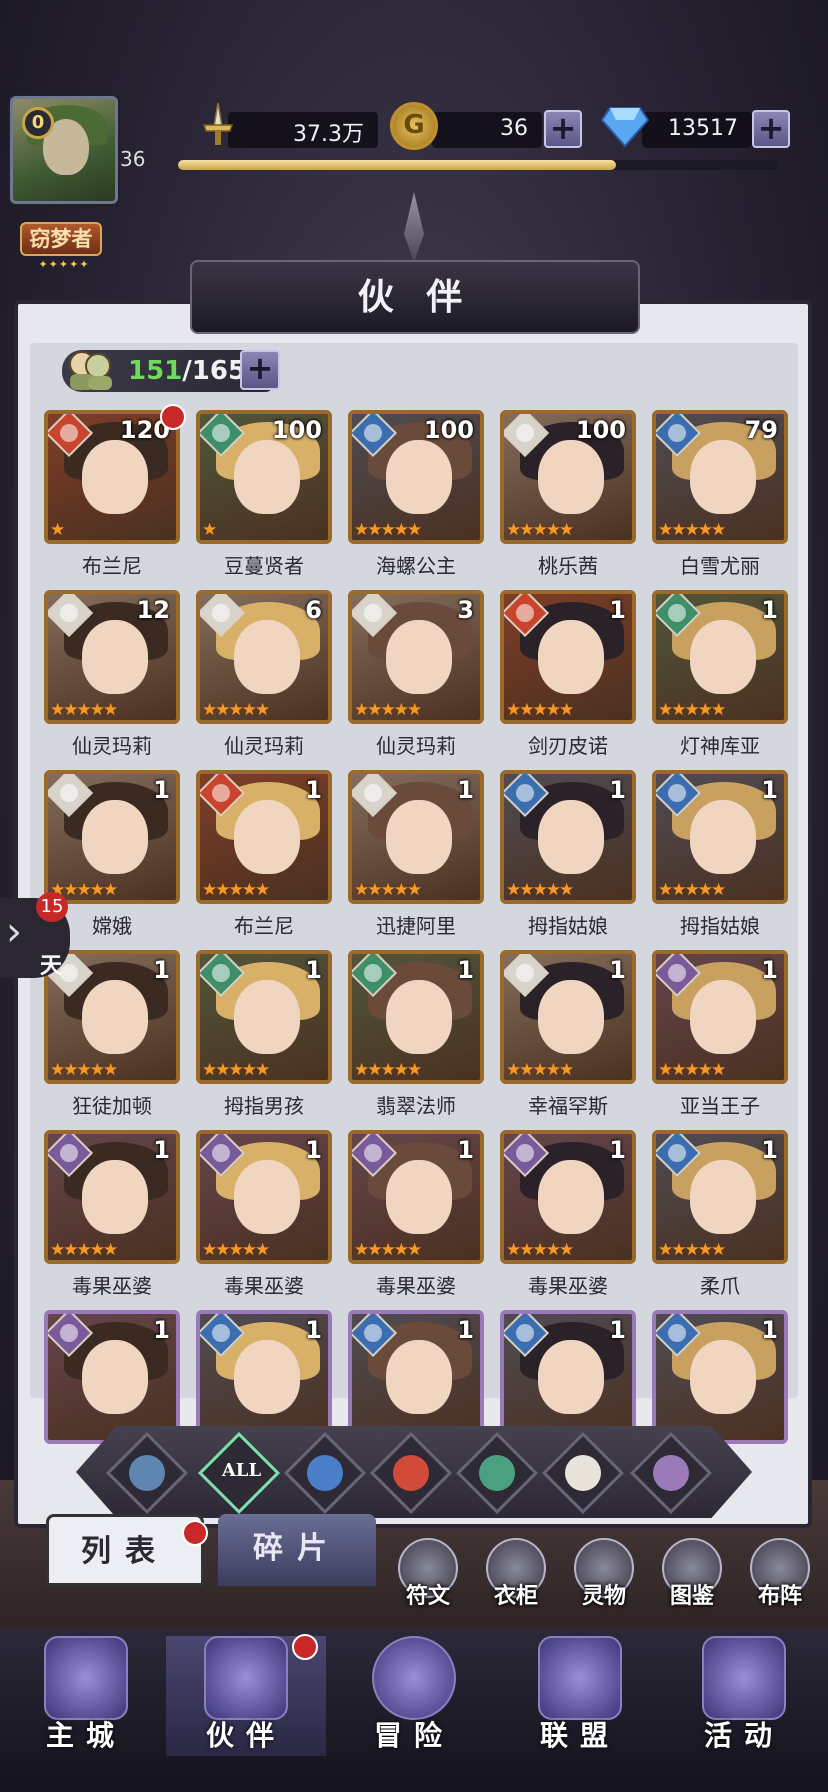  Describe the element at coordinates (133, 159) in the screenshot. I see `player-level: 36` at that location.